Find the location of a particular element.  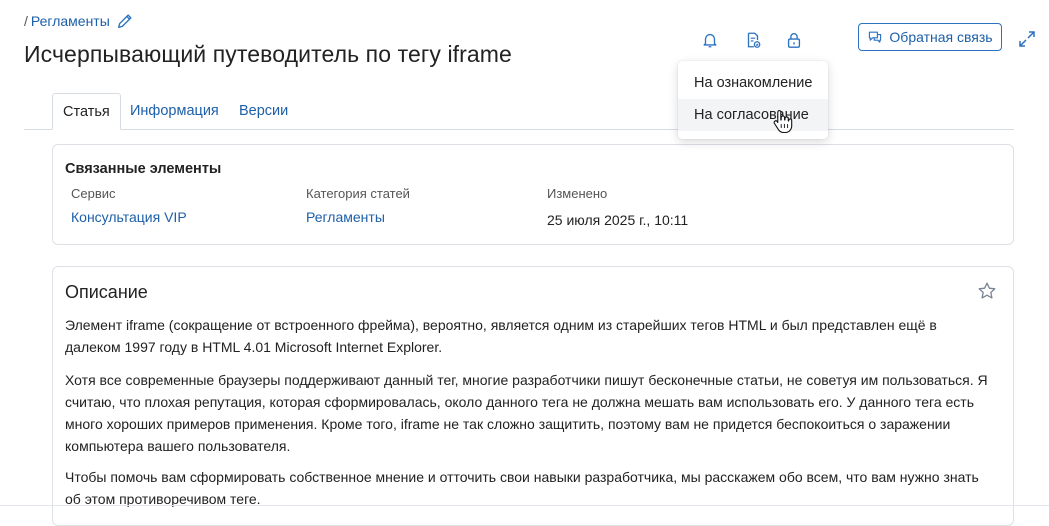

modified-value: 25 июля 2025 г., 10:11 is located at coordinates (618, 220).